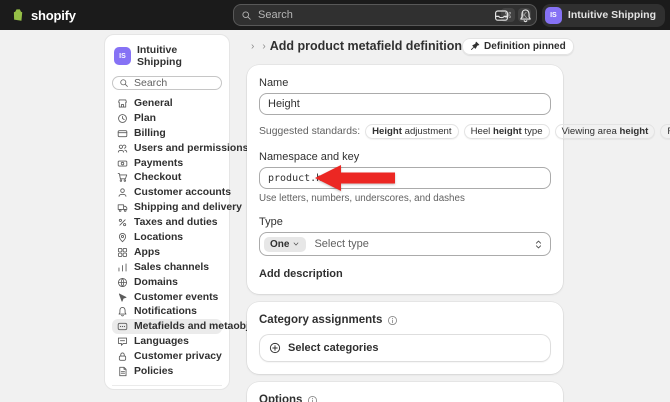 The height and width of the screenshot is (402, 670). I want to click on shopify-wordmark: shopify, so click(53, 15).